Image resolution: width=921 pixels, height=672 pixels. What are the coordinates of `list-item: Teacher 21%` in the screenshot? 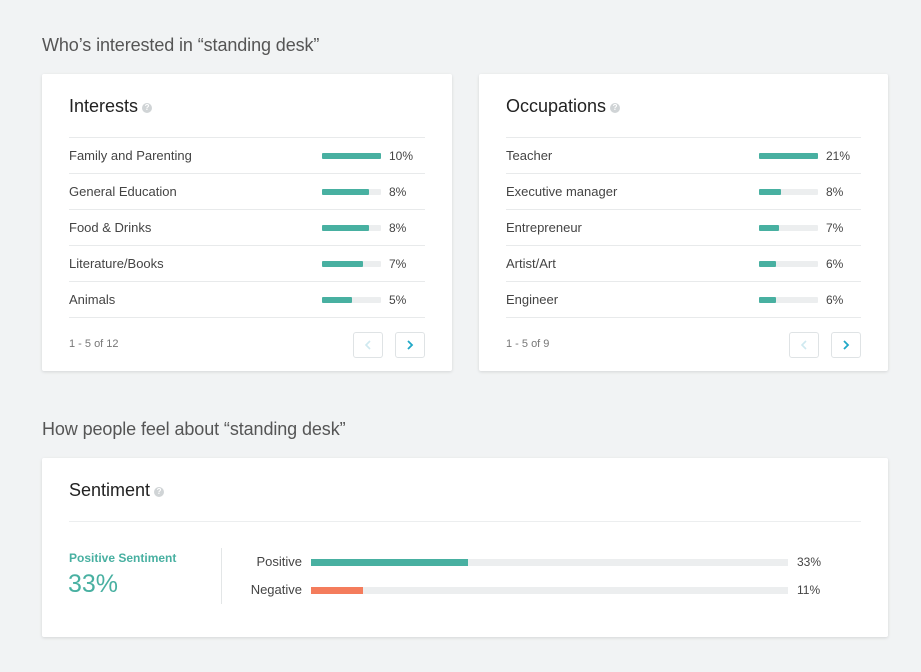 It's located at (683, 156).